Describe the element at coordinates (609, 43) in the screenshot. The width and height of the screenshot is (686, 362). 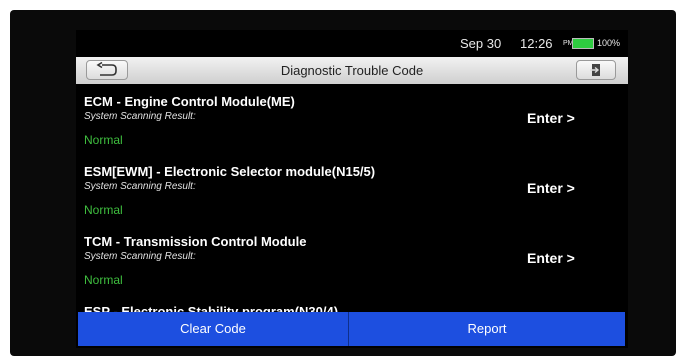
I see `battery-percent: 100%` at that location.